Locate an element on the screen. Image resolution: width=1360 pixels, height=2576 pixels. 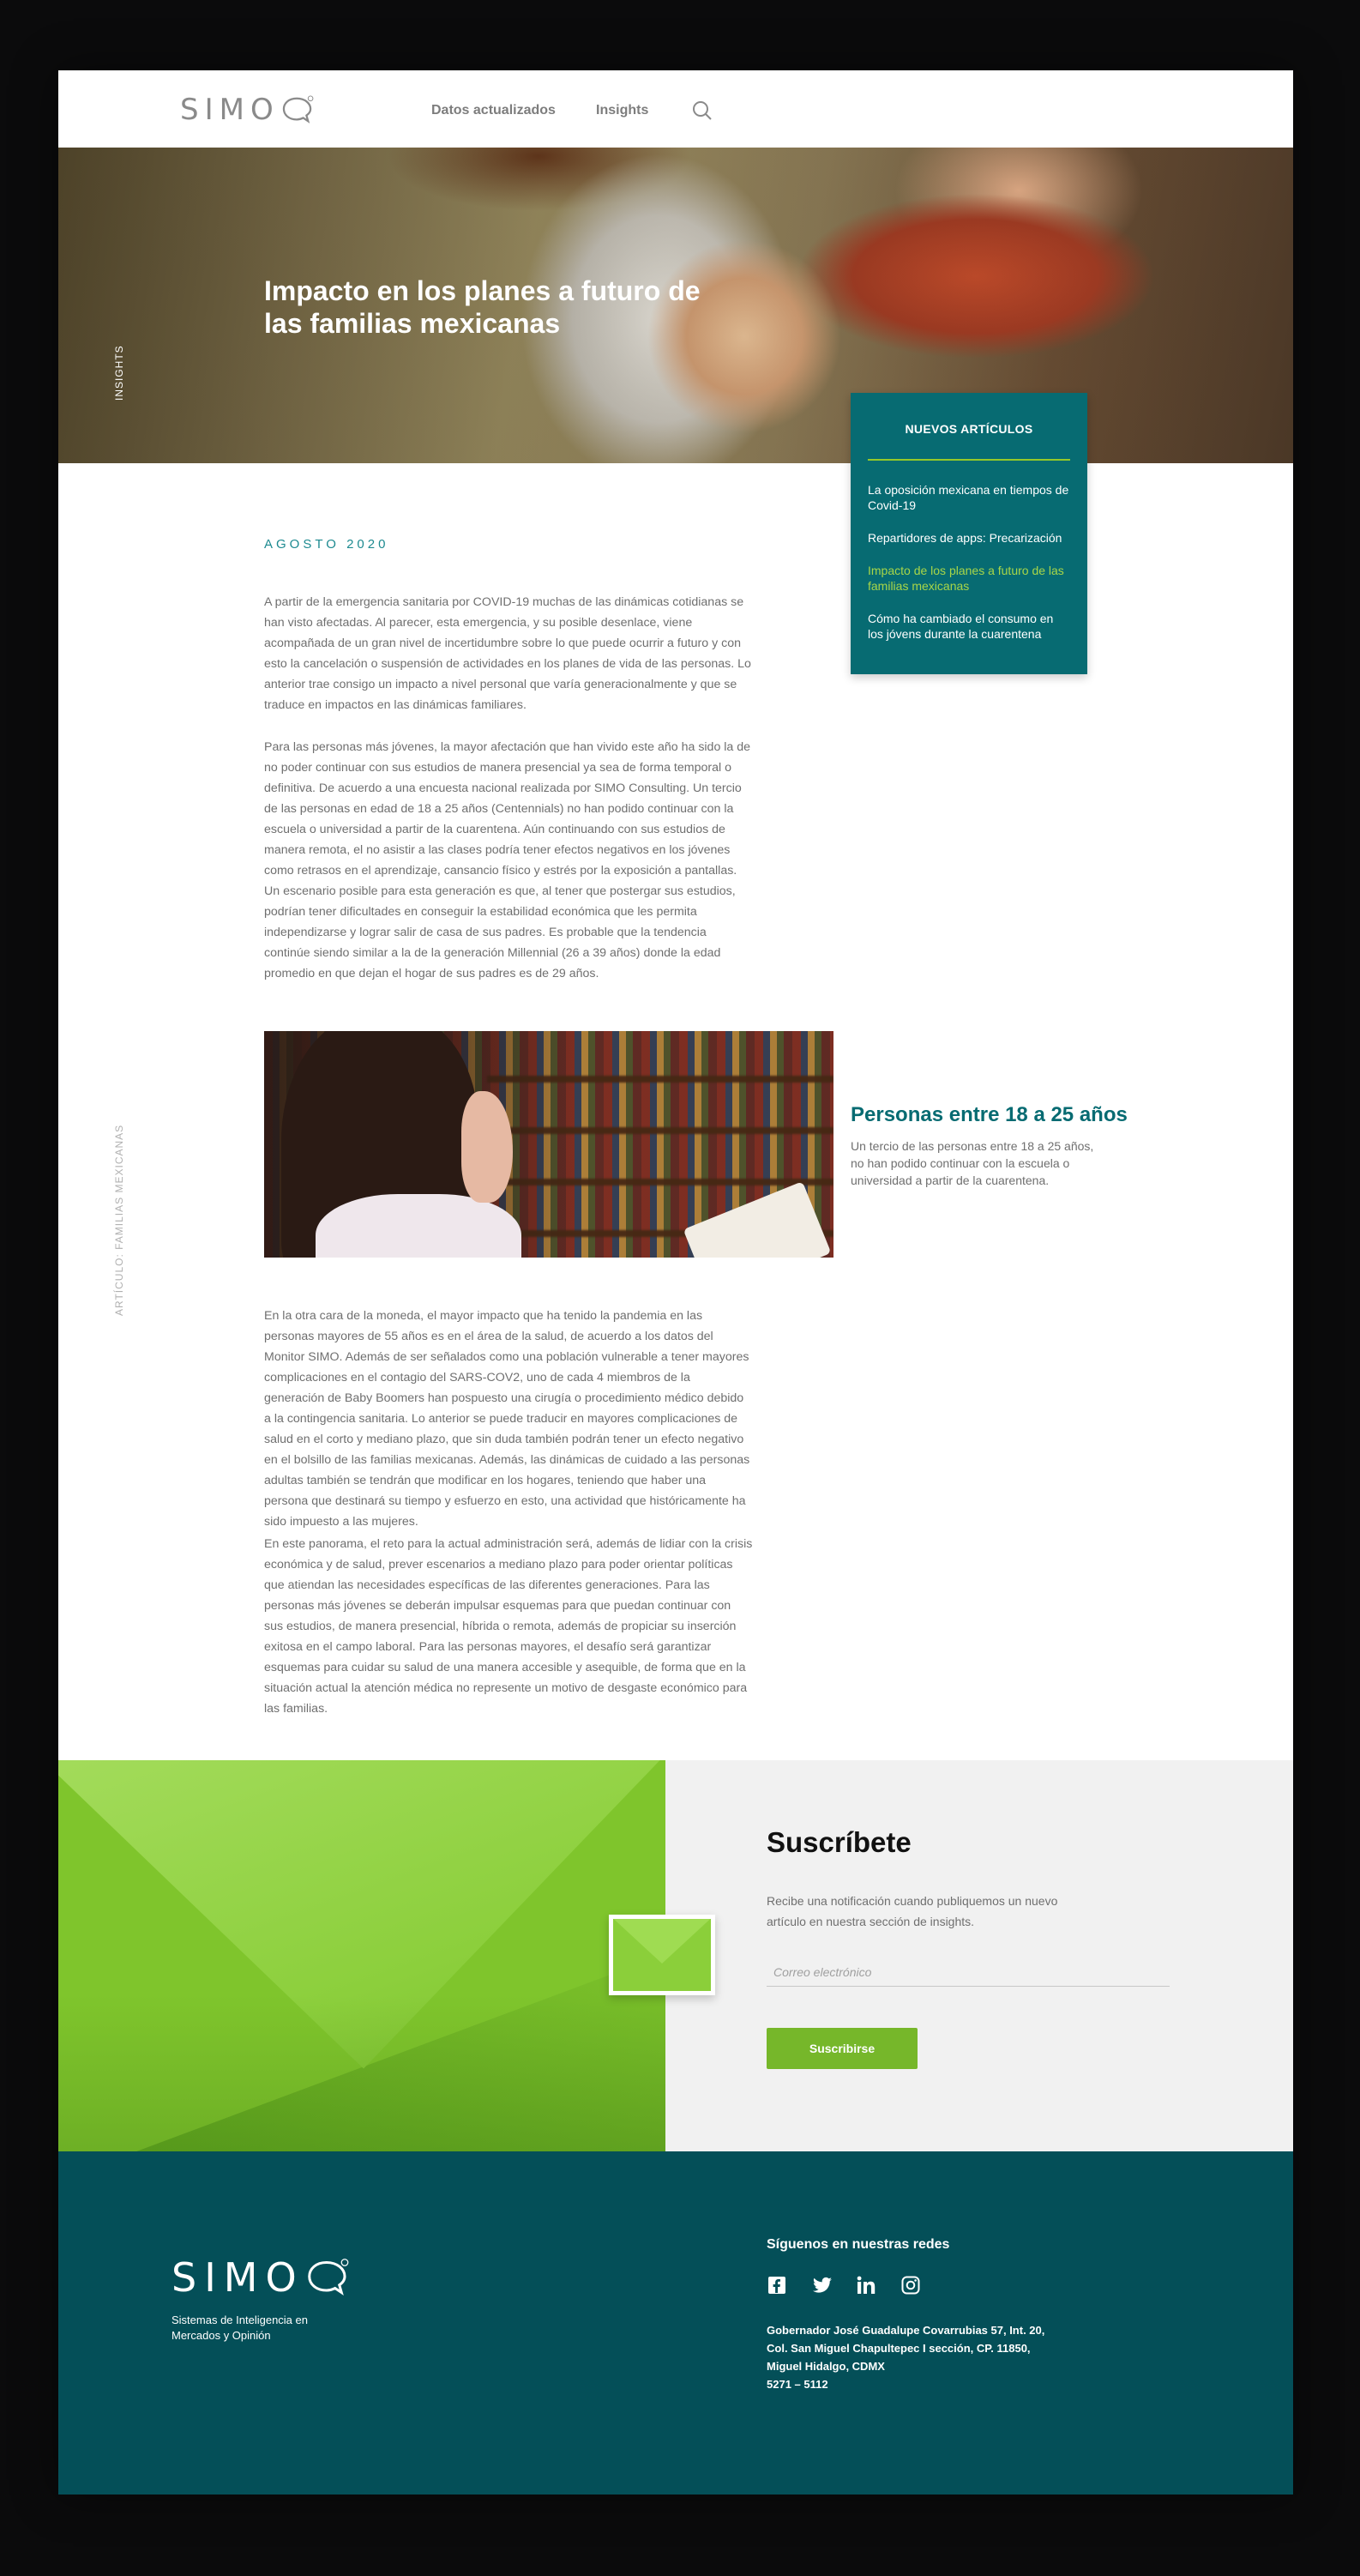
logo-text: SIMO is located at coordinates (230, 110).